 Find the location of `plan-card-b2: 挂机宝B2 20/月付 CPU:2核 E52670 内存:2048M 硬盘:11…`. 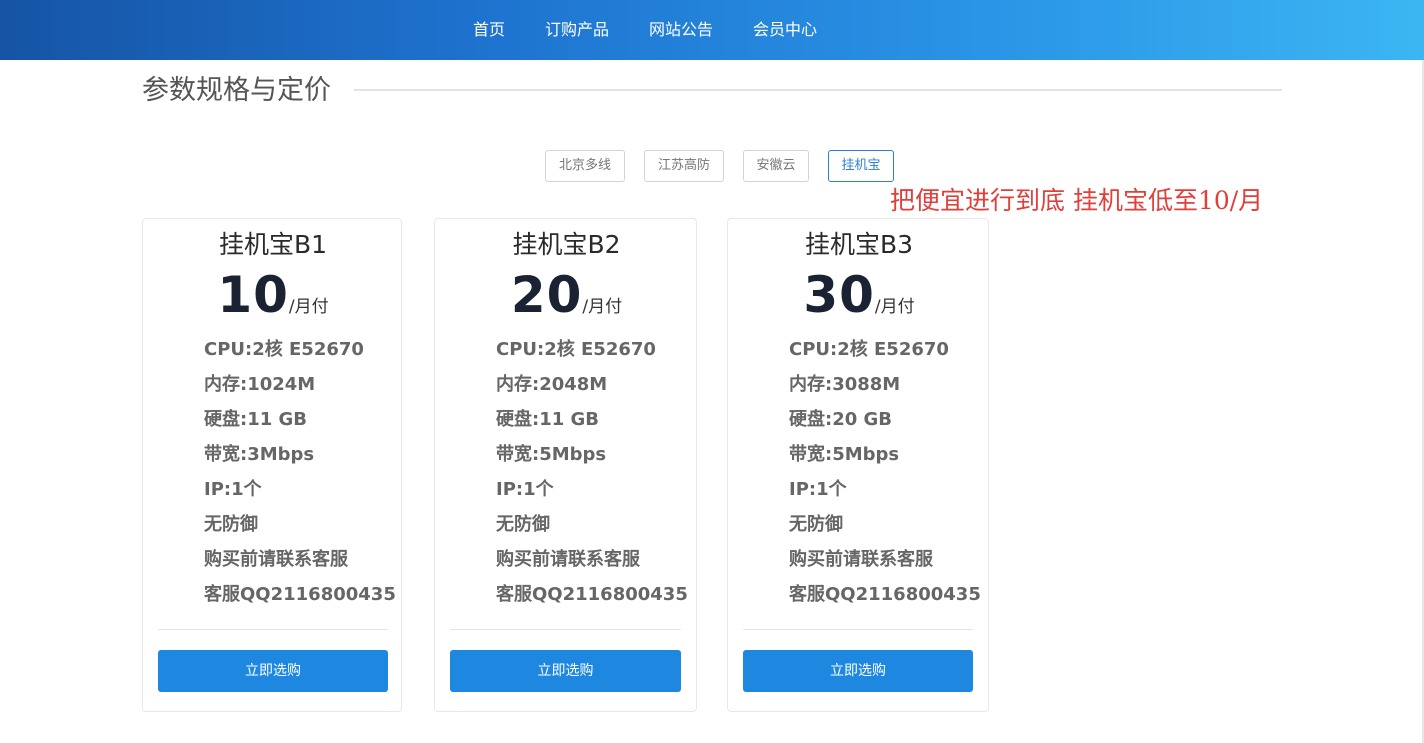

plan-card-b2: 挂机宝B2 20/月付 CPU:2核 E52670 内存:2048M 硬盘:11… is located at coordinates (565, 465).